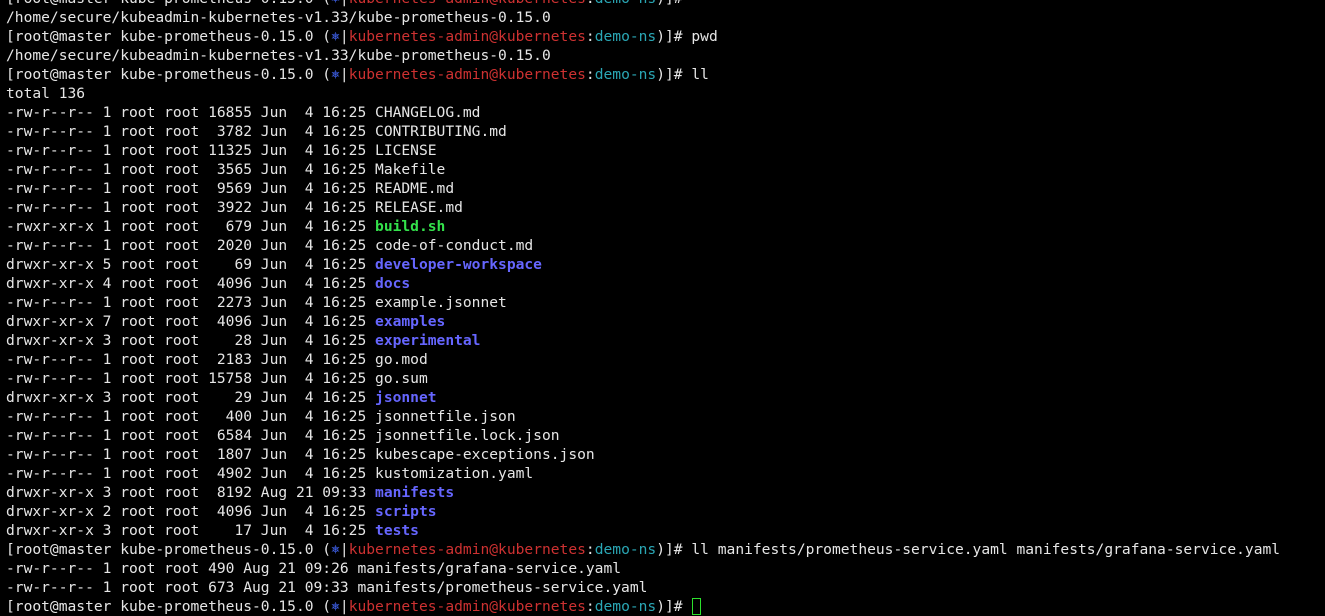 This screenshot has height=616, width=1325. What do you see at coordinates (191, 511) in the screenshot?
I see `output-text: drwxr-xr-x 2 root root 4096 Jun 4 16:25` at bounding box center [191, 511].